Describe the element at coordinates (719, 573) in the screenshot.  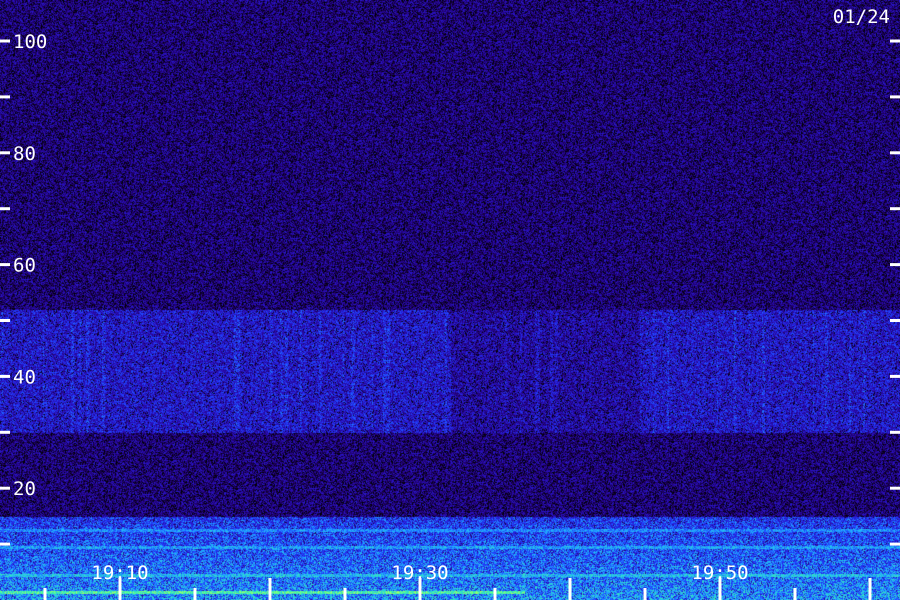
I see `x-tick-label: 19:50` at that location.